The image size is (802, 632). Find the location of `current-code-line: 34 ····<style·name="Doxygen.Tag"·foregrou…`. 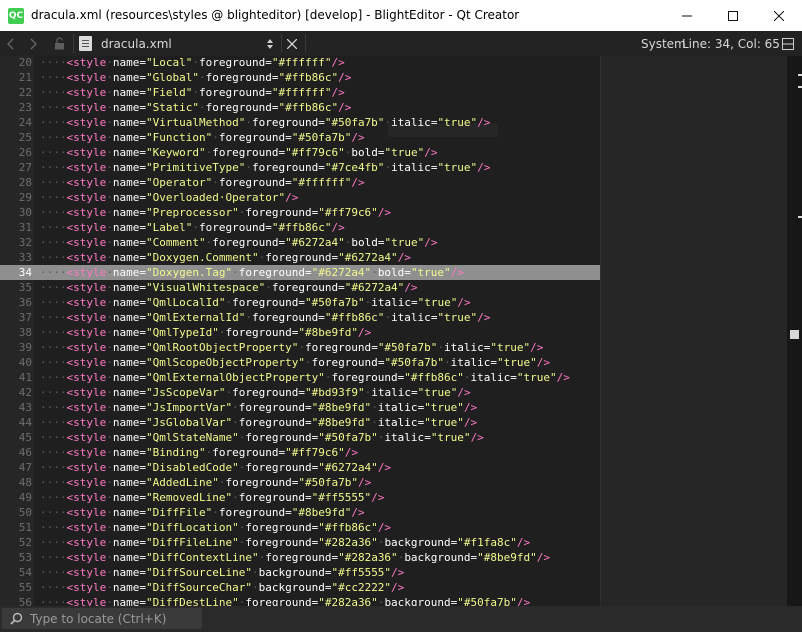

current-code-line: 34 ····<style·name="Doxygen.Tag"·foregrou… is located at coordinates (300, 272).